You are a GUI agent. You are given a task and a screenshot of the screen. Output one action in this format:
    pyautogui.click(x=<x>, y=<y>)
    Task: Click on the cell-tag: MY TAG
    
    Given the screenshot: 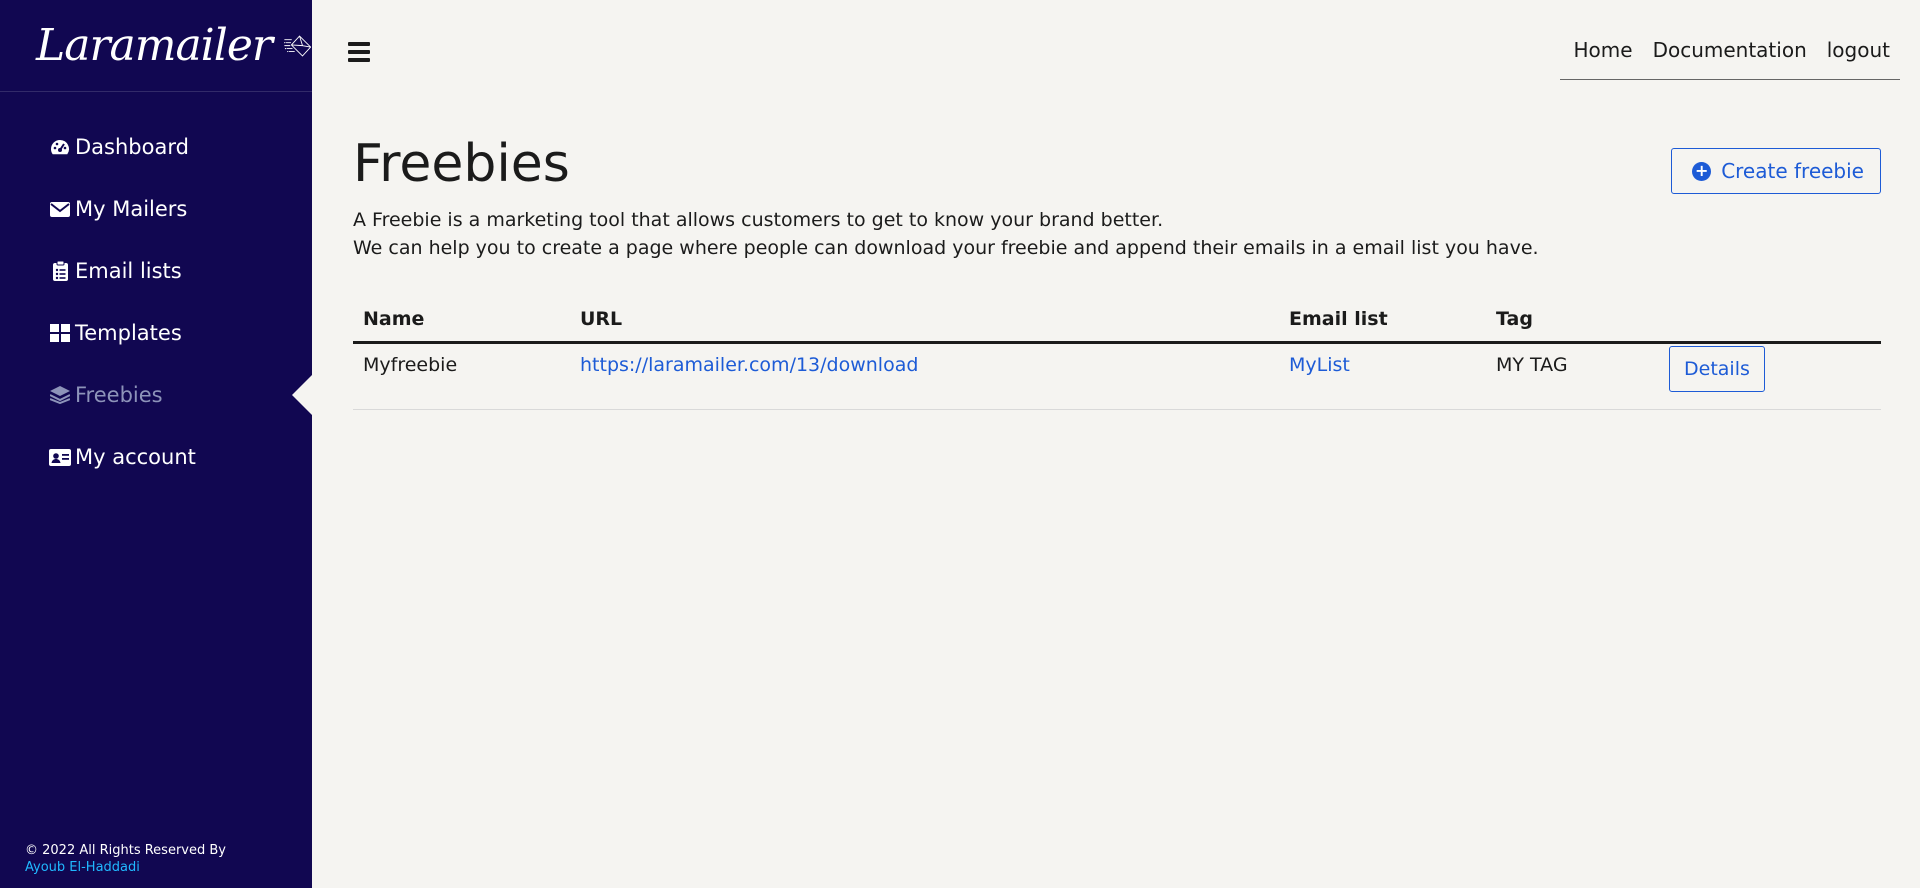 What is the action you would take?
    pyautogui.click(x=1572, y=376)
    